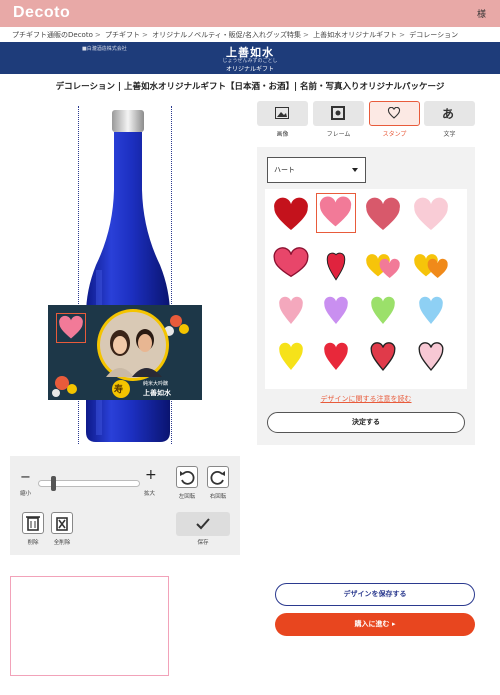 The image size is (500, 695). I want to click on delete-all-button, so click(62, 523).